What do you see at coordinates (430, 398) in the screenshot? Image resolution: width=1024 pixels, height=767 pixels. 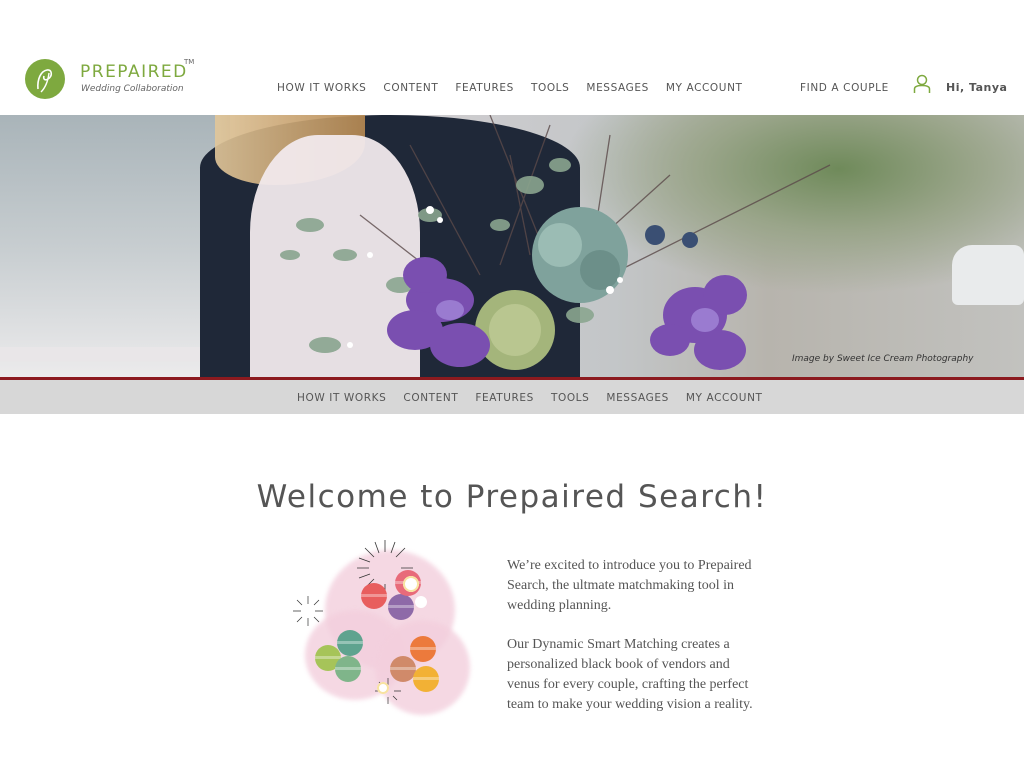 I see `sub-nav-content: CONTENT` at bounding box center [430, 398].